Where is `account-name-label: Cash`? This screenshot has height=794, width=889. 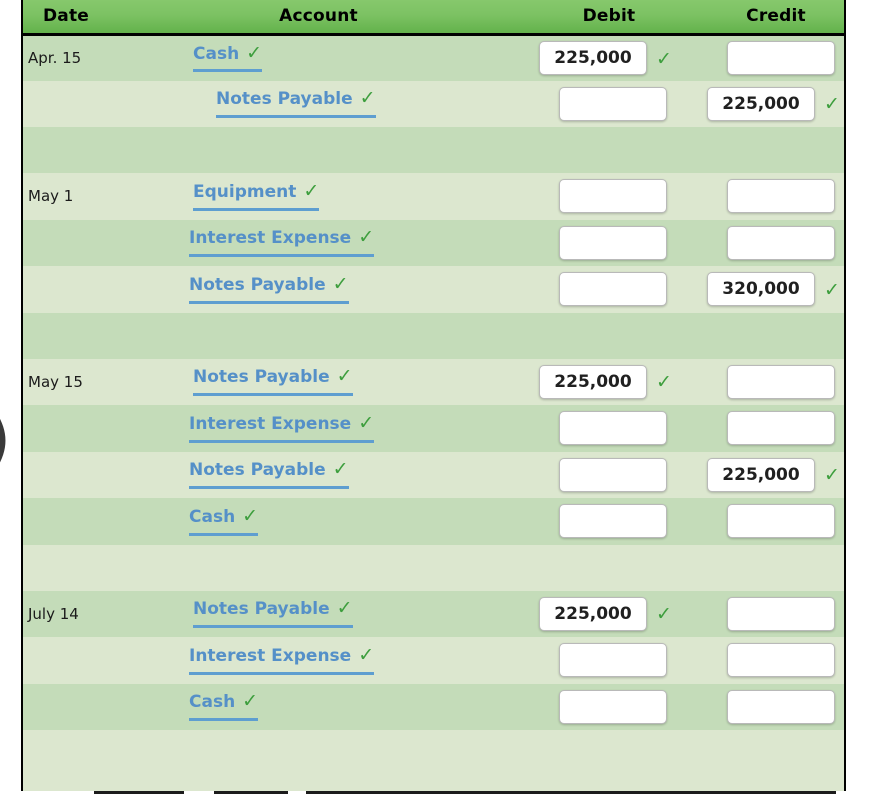
account-name-label: Cash is located at coordinates (212, 702).